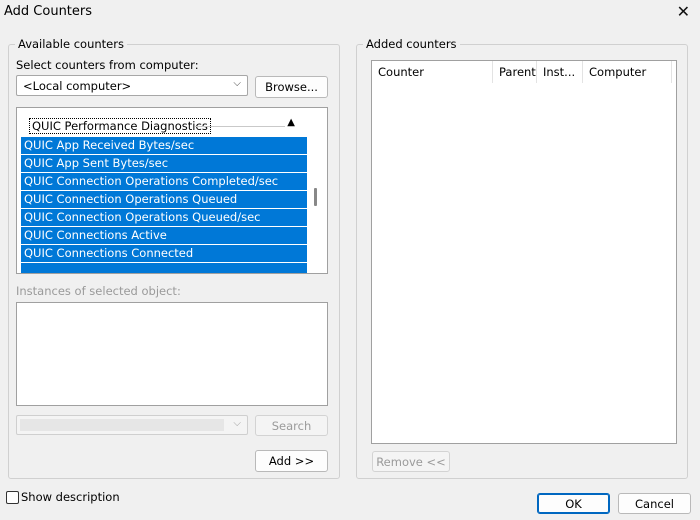 This screenshot has width=700, height=520. I want to click on counter-item: QUIC Connection Operations Completed/sec, so click(164, 181).